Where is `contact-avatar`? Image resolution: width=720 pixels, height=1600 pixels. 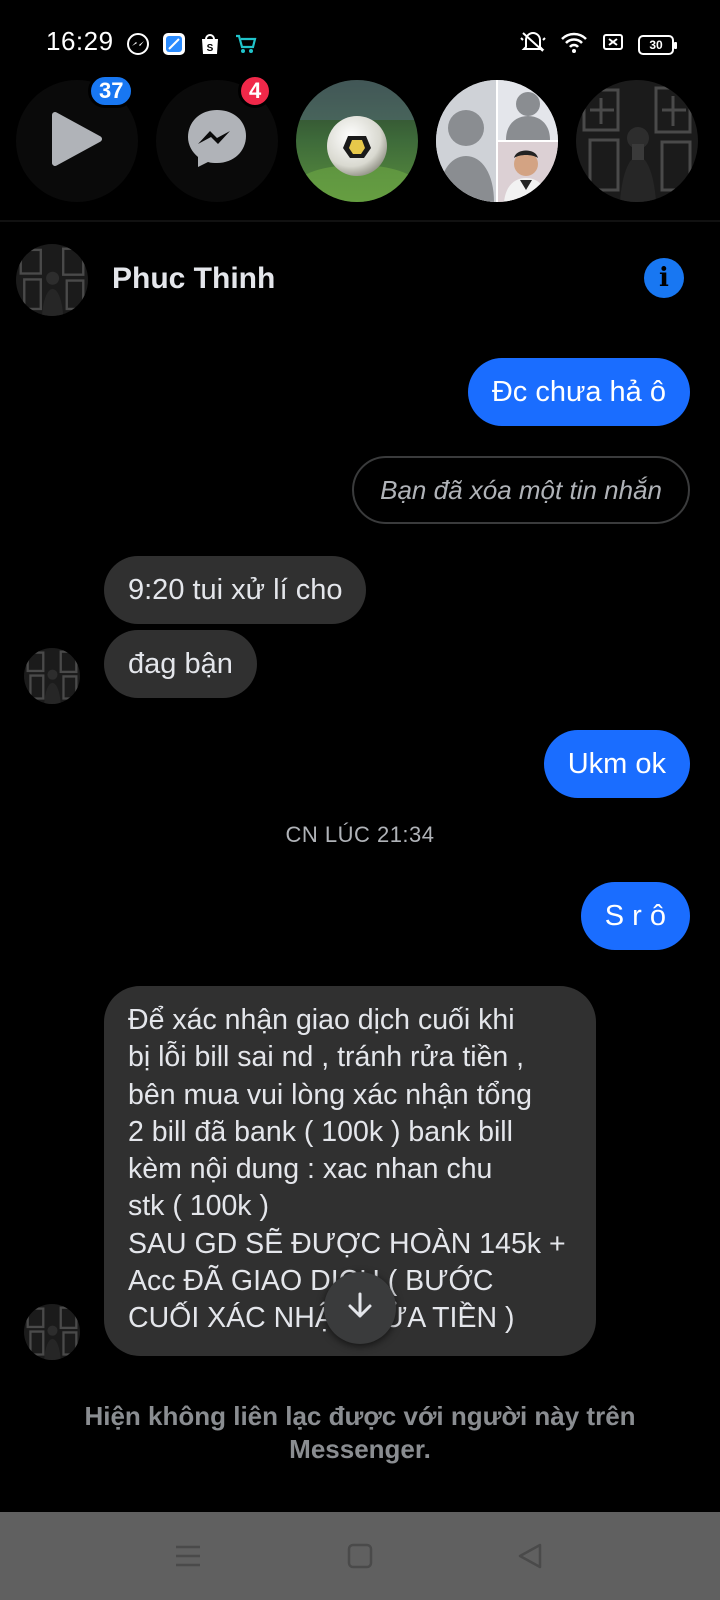 contact-avatar is located at coordinates (52, 280).